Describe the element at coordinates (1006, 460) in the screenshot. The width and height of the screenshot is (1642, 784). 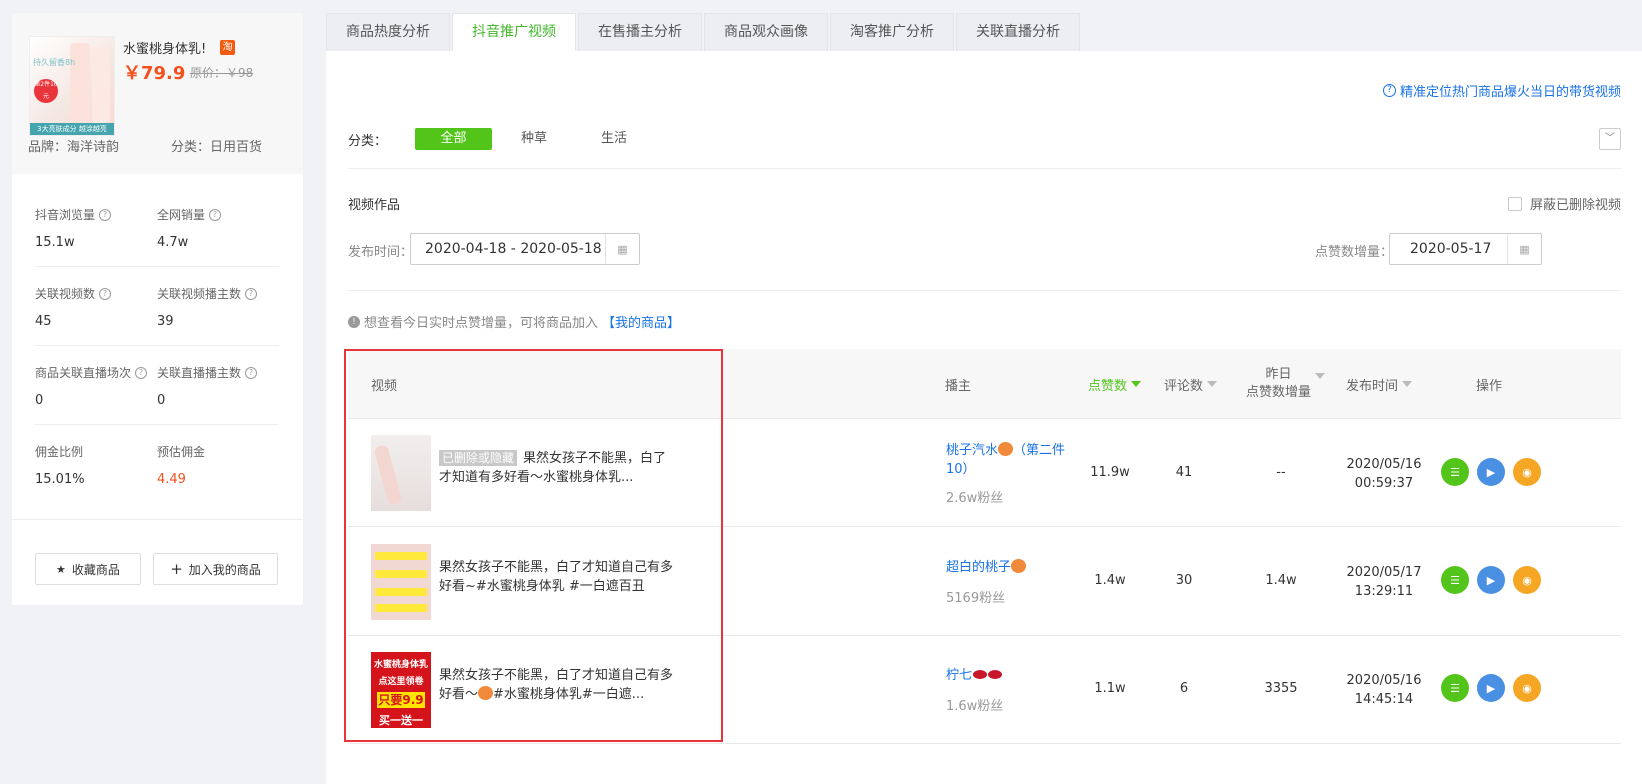
I see `author-link: 桃子汽水 （第二件10）` at that location.